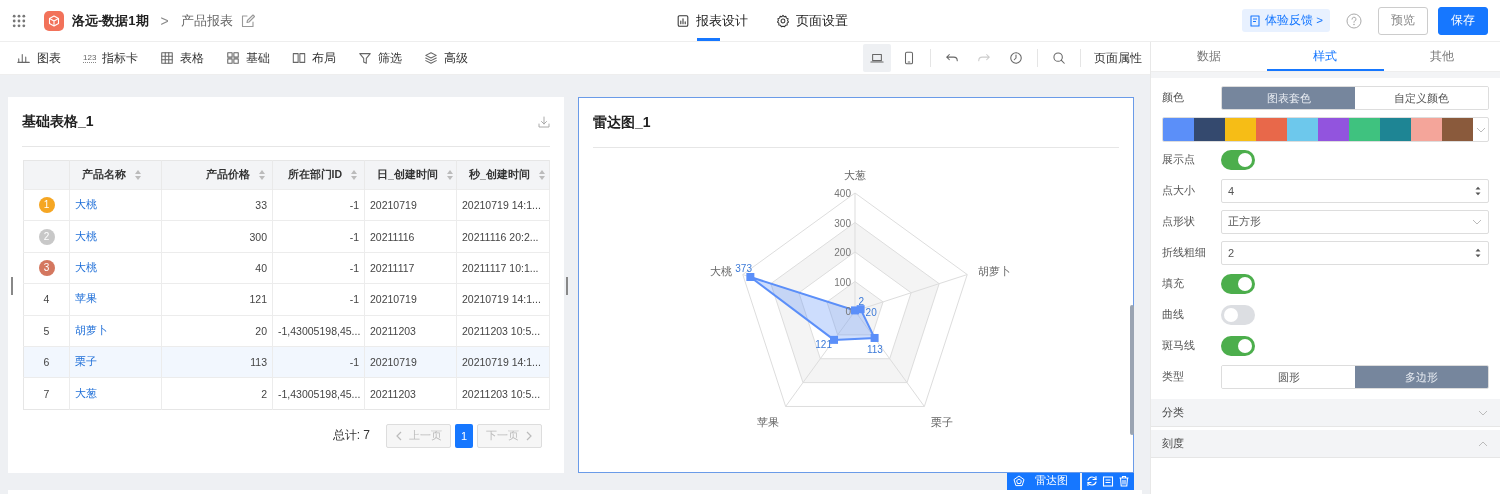 The image size is (1500, 494). What do you see at coordinates (46, 299) in the screenshot?
I see `row-number: 4` at bounding box center [46, 299].